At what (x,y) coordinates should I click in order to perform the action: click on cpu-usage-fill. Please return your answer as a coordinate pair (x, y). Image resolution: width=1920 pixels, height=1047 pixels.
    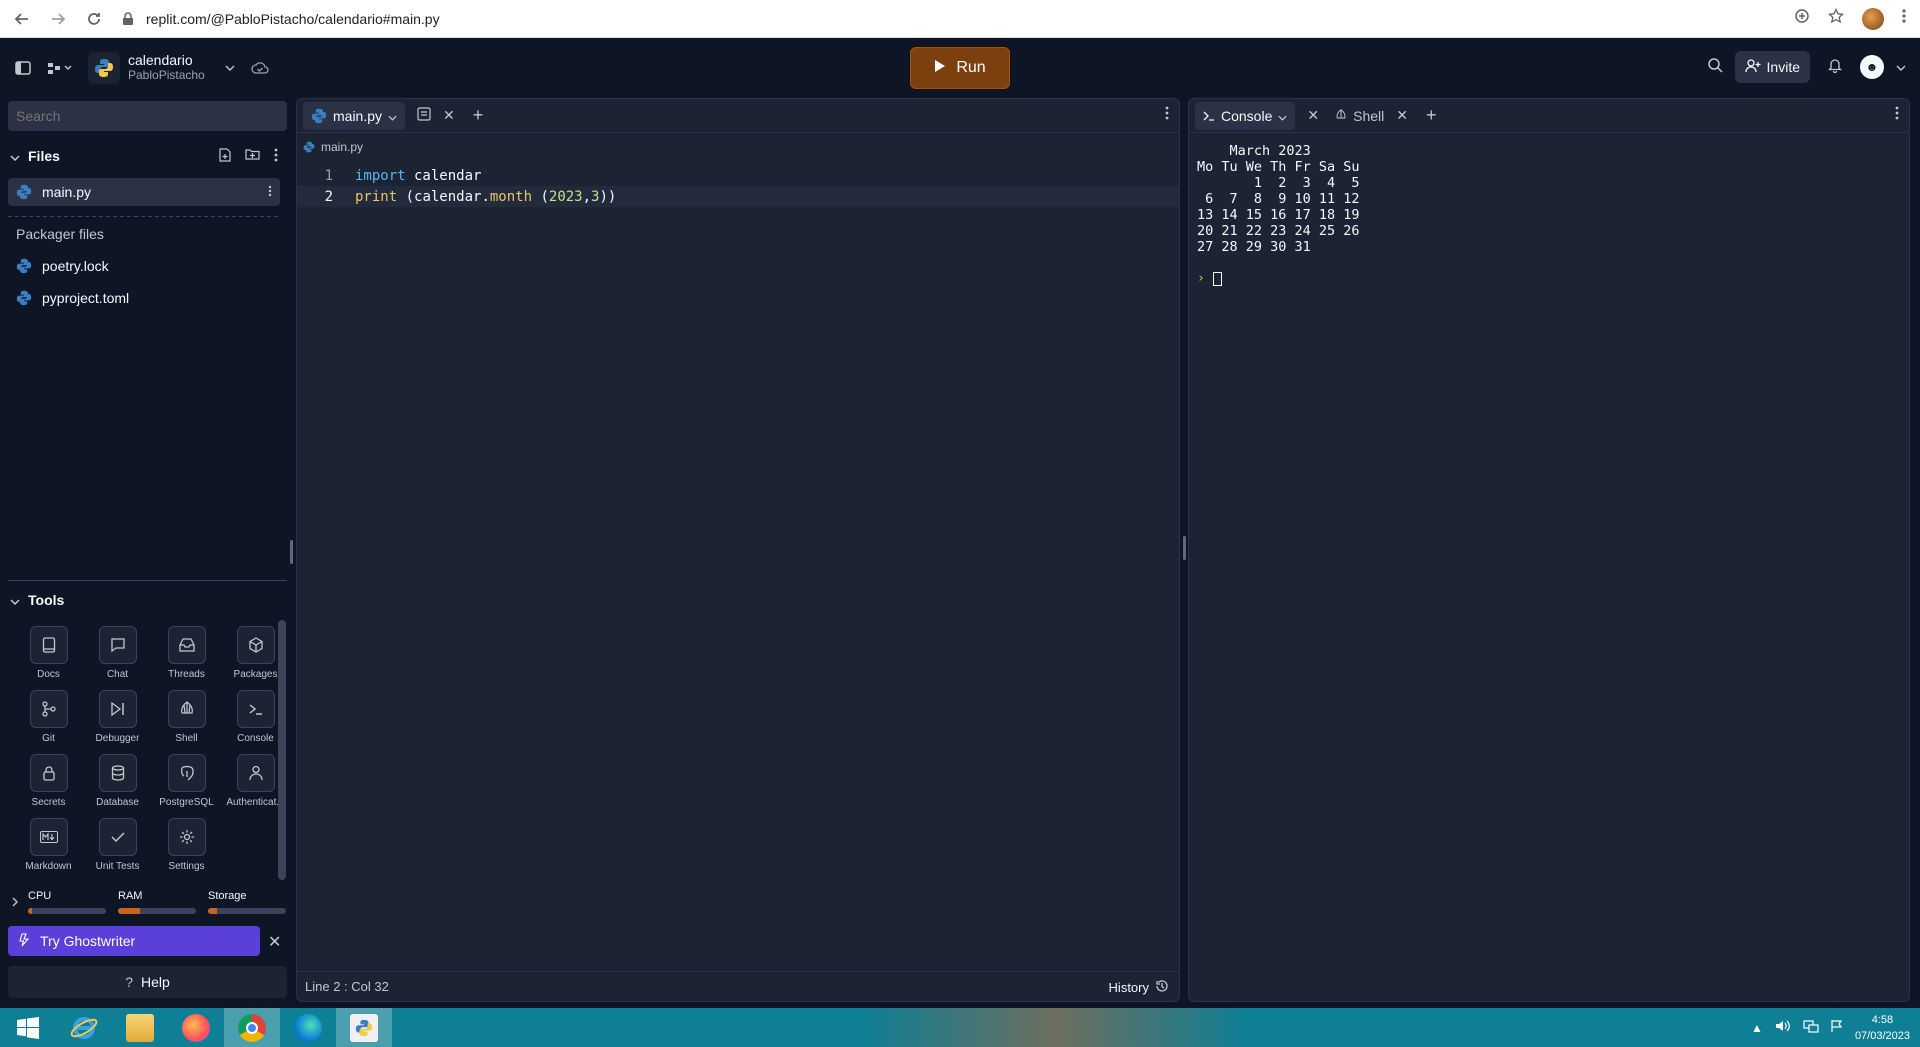
    Looking at the image, I should click on (30, 911).